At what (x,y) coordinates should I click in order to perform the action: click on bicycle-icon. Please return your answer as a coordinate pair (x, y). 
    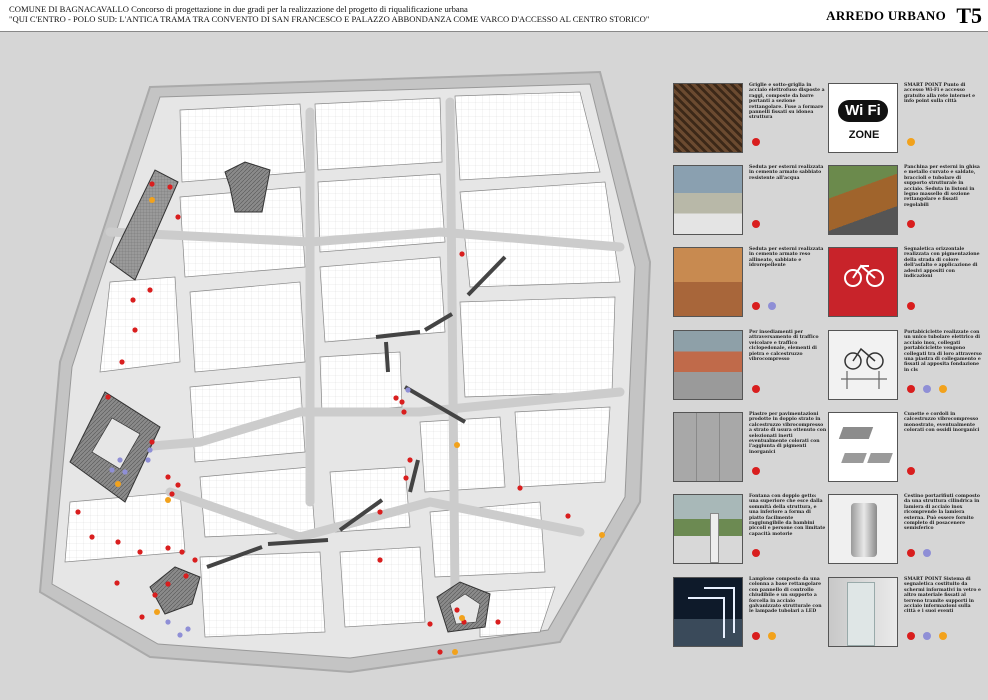
    Looking at the image, I should click on (864, 275).